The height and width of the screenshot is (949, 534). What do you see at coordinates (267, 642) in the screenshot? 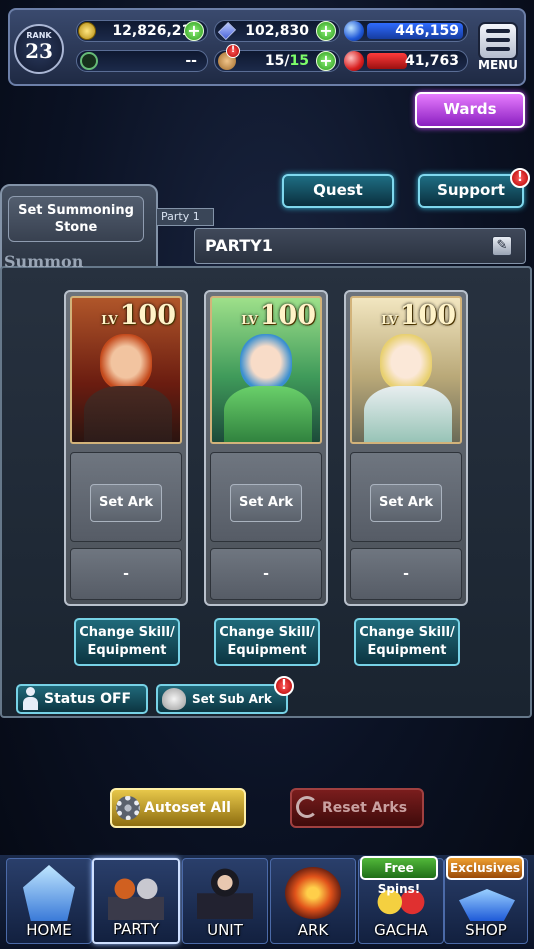
I see `change-skill-equipment-button-2: Change Skill/ Equipment` at bounding box center [267, 642].